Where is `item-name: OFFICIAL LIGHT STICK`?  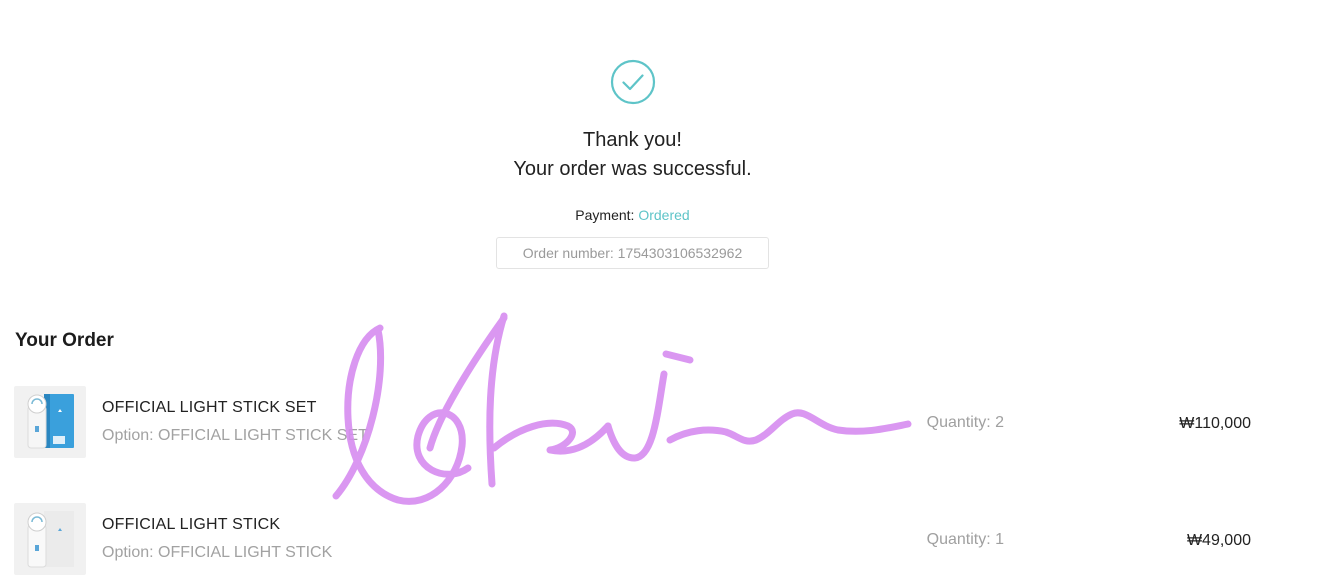
item-name: OFFICIAL LIGHT STICK is located at coordinates (191, 525).